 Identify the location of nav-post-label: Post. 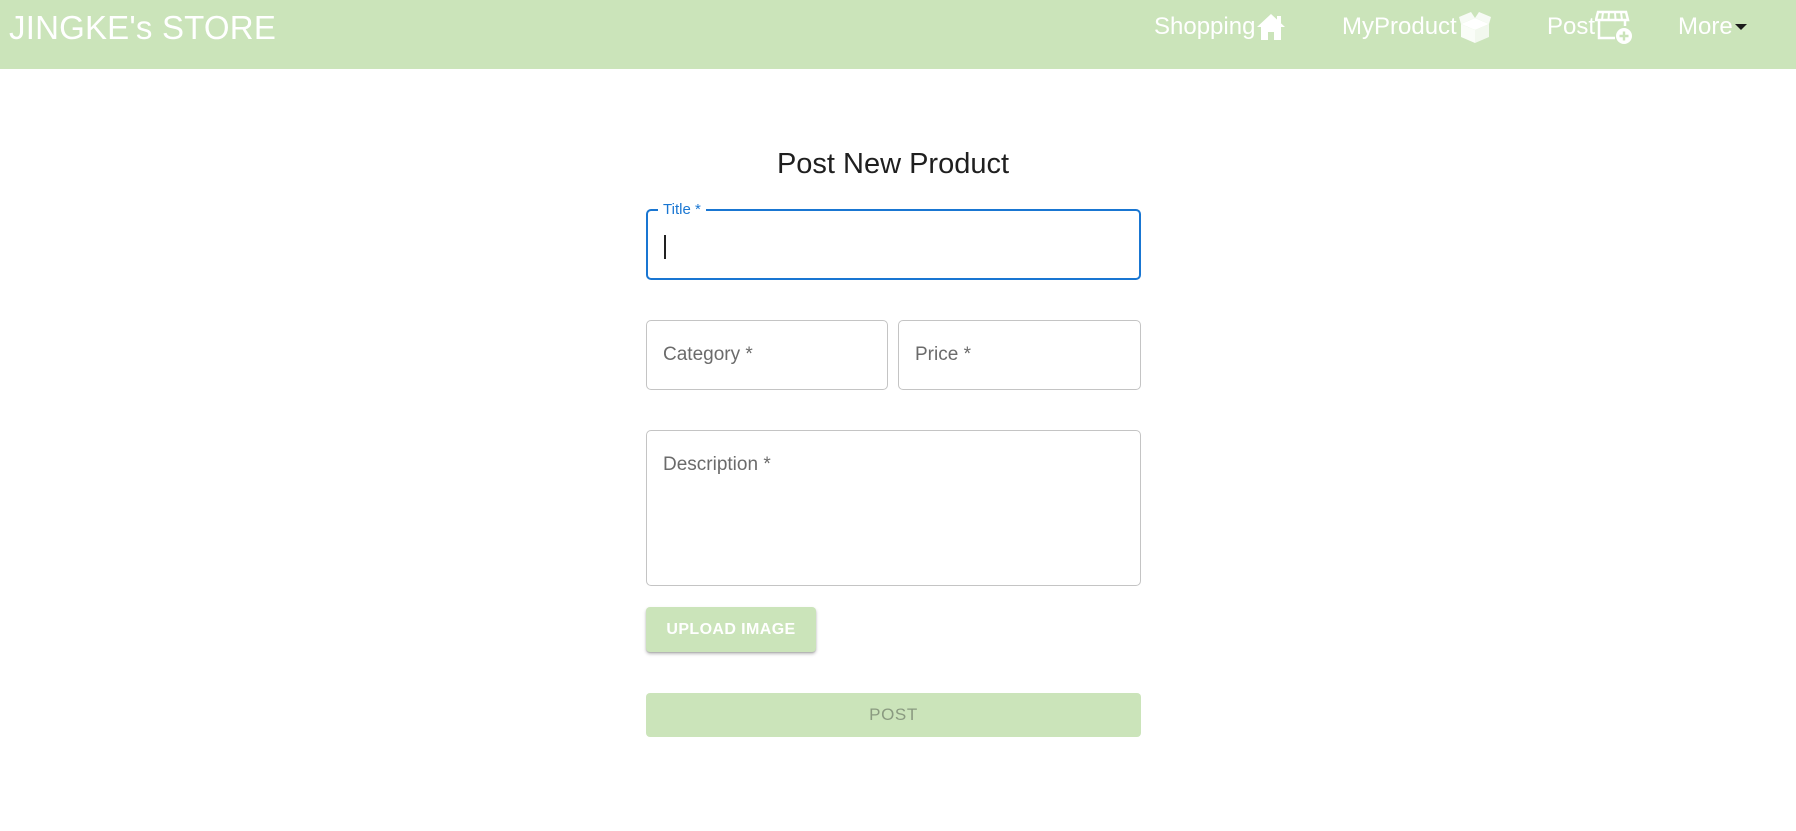
(1571, 26).